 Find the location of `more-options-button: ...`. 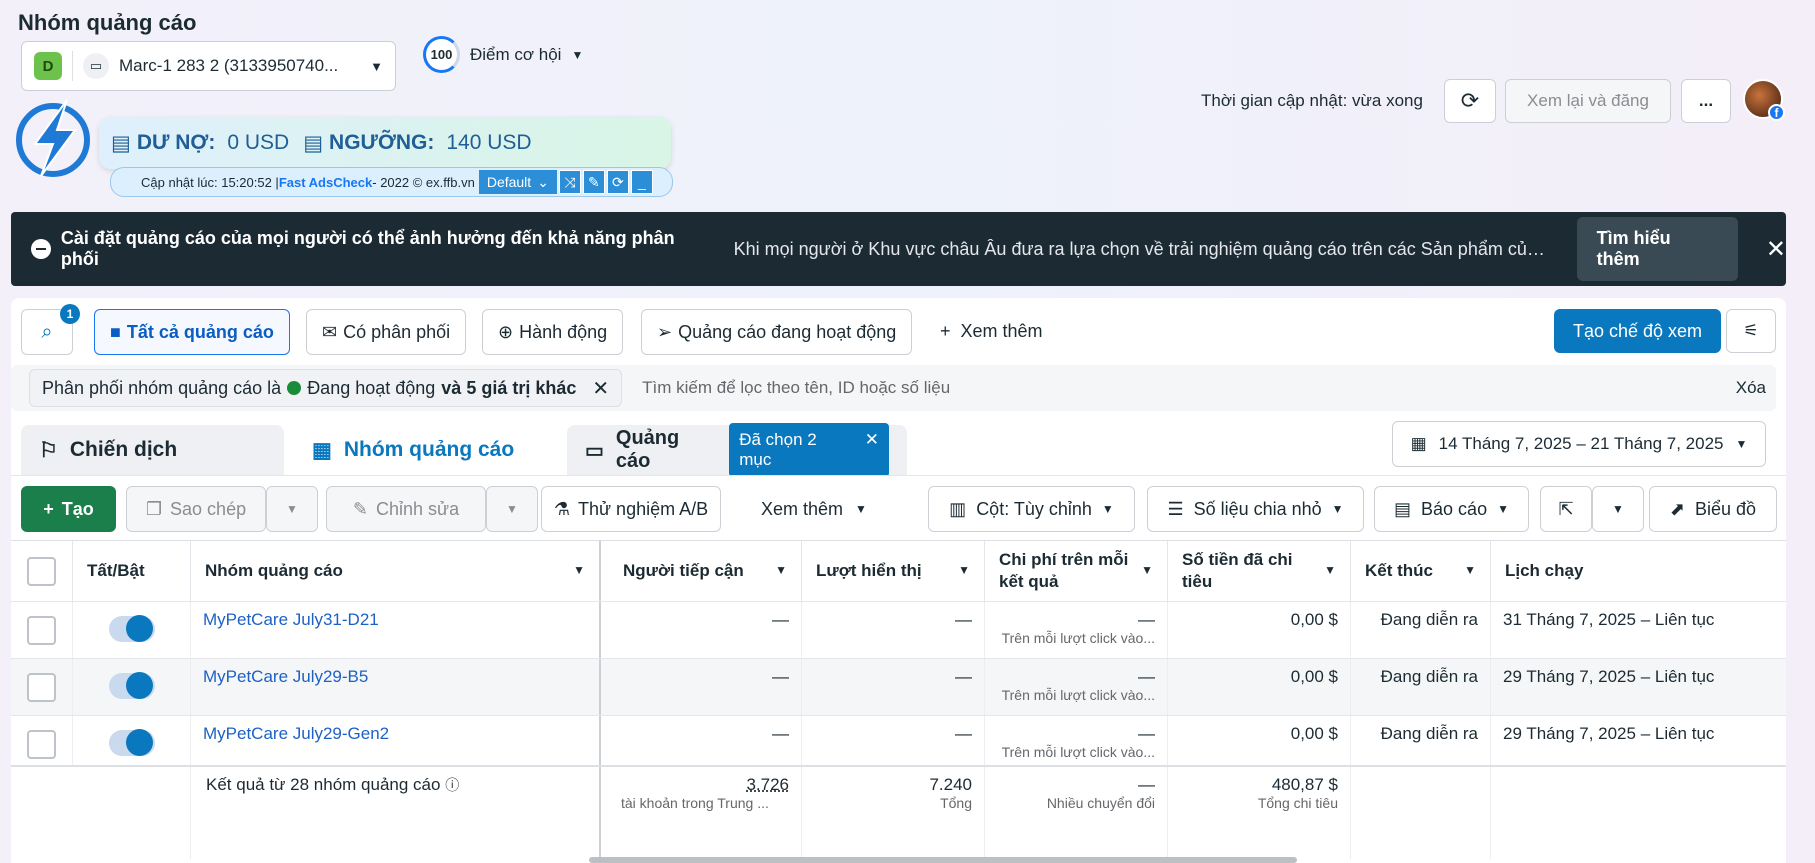

more-options-button: ... is located at coordinates (1706, 101).